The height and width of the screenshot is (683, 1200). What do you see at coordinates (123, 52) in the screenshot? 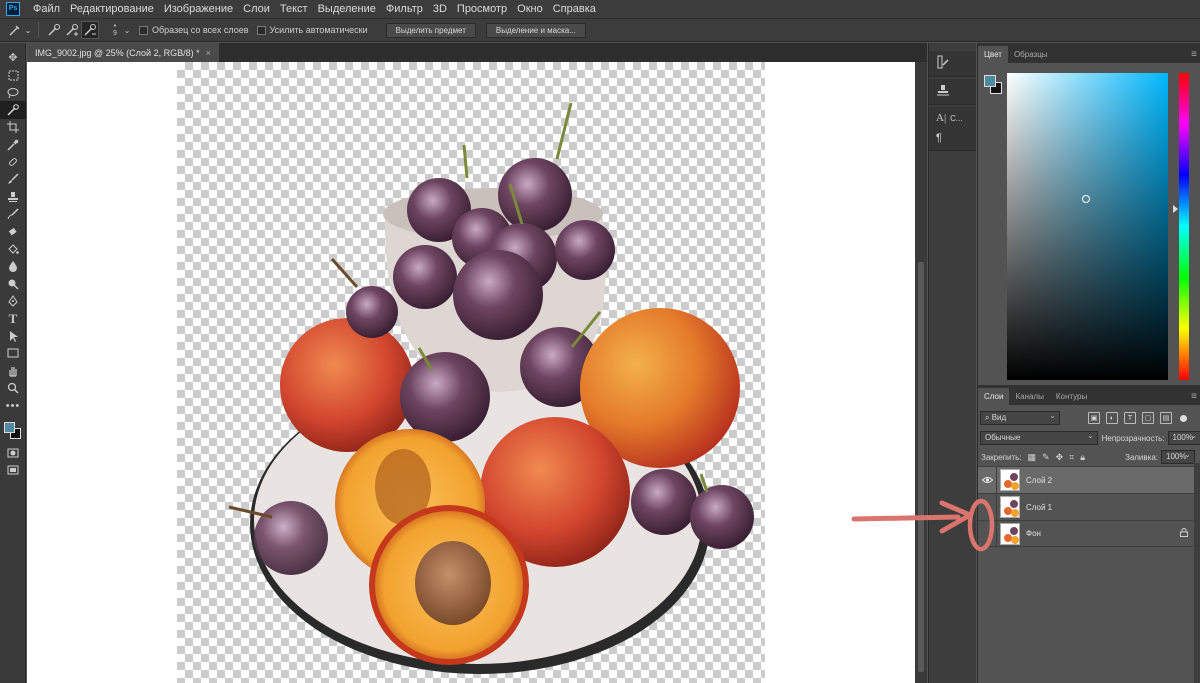
I see `document-tab: IMG_9002.jpg @ 25% (Слой 2, RGB/8) * ×` at bounding box center [123, 52].